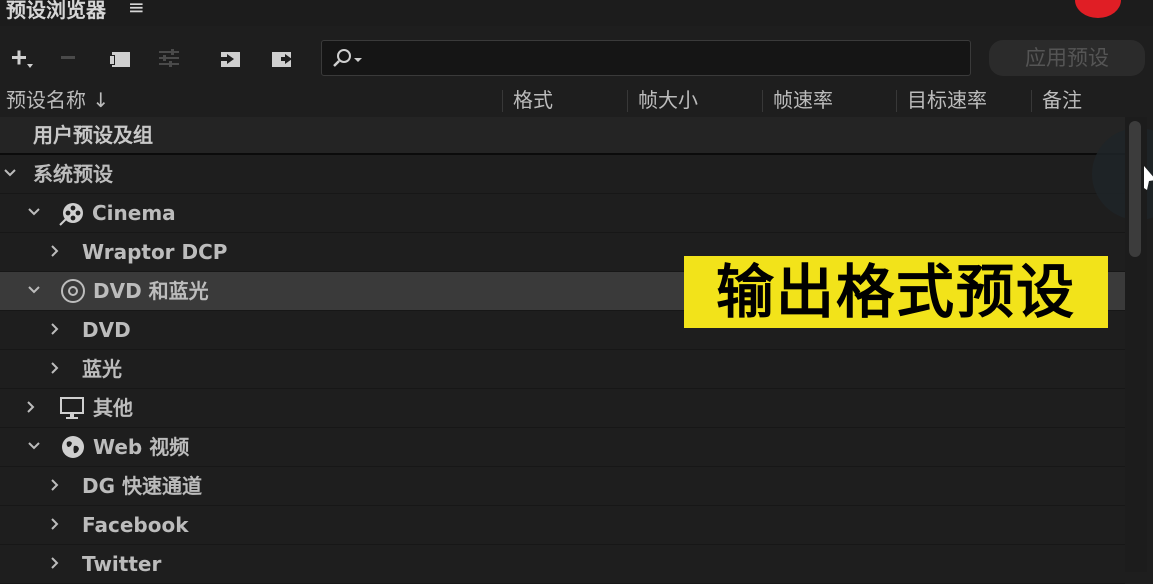 This screenshot has height=584, width=1153. I want to click on tree-row-facebook: Facebook, so click(562, 525).